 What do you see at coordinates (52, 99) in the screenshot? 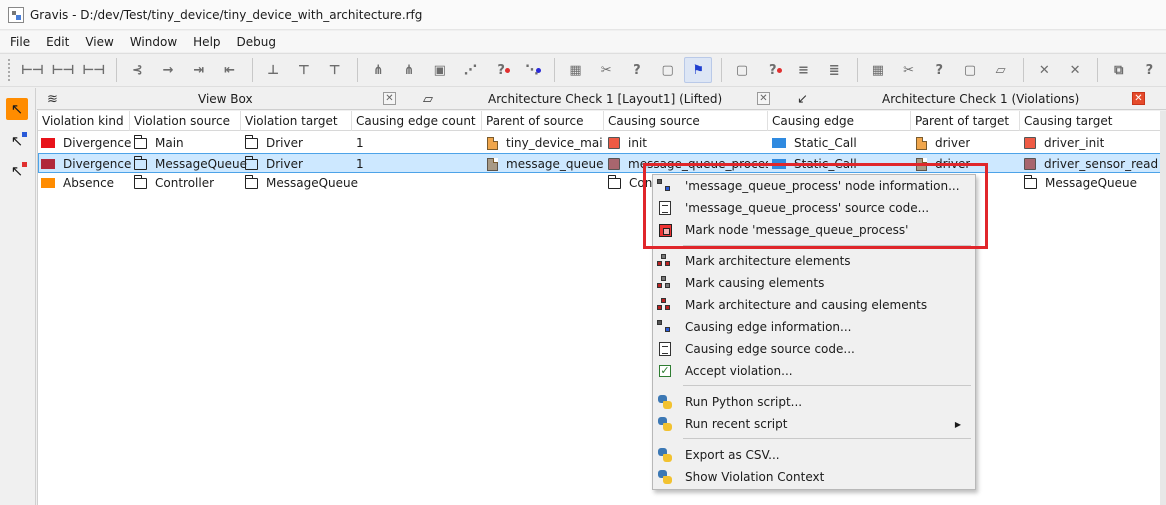
I see `layers-icon: ≋` at bounding box center [52, 99].